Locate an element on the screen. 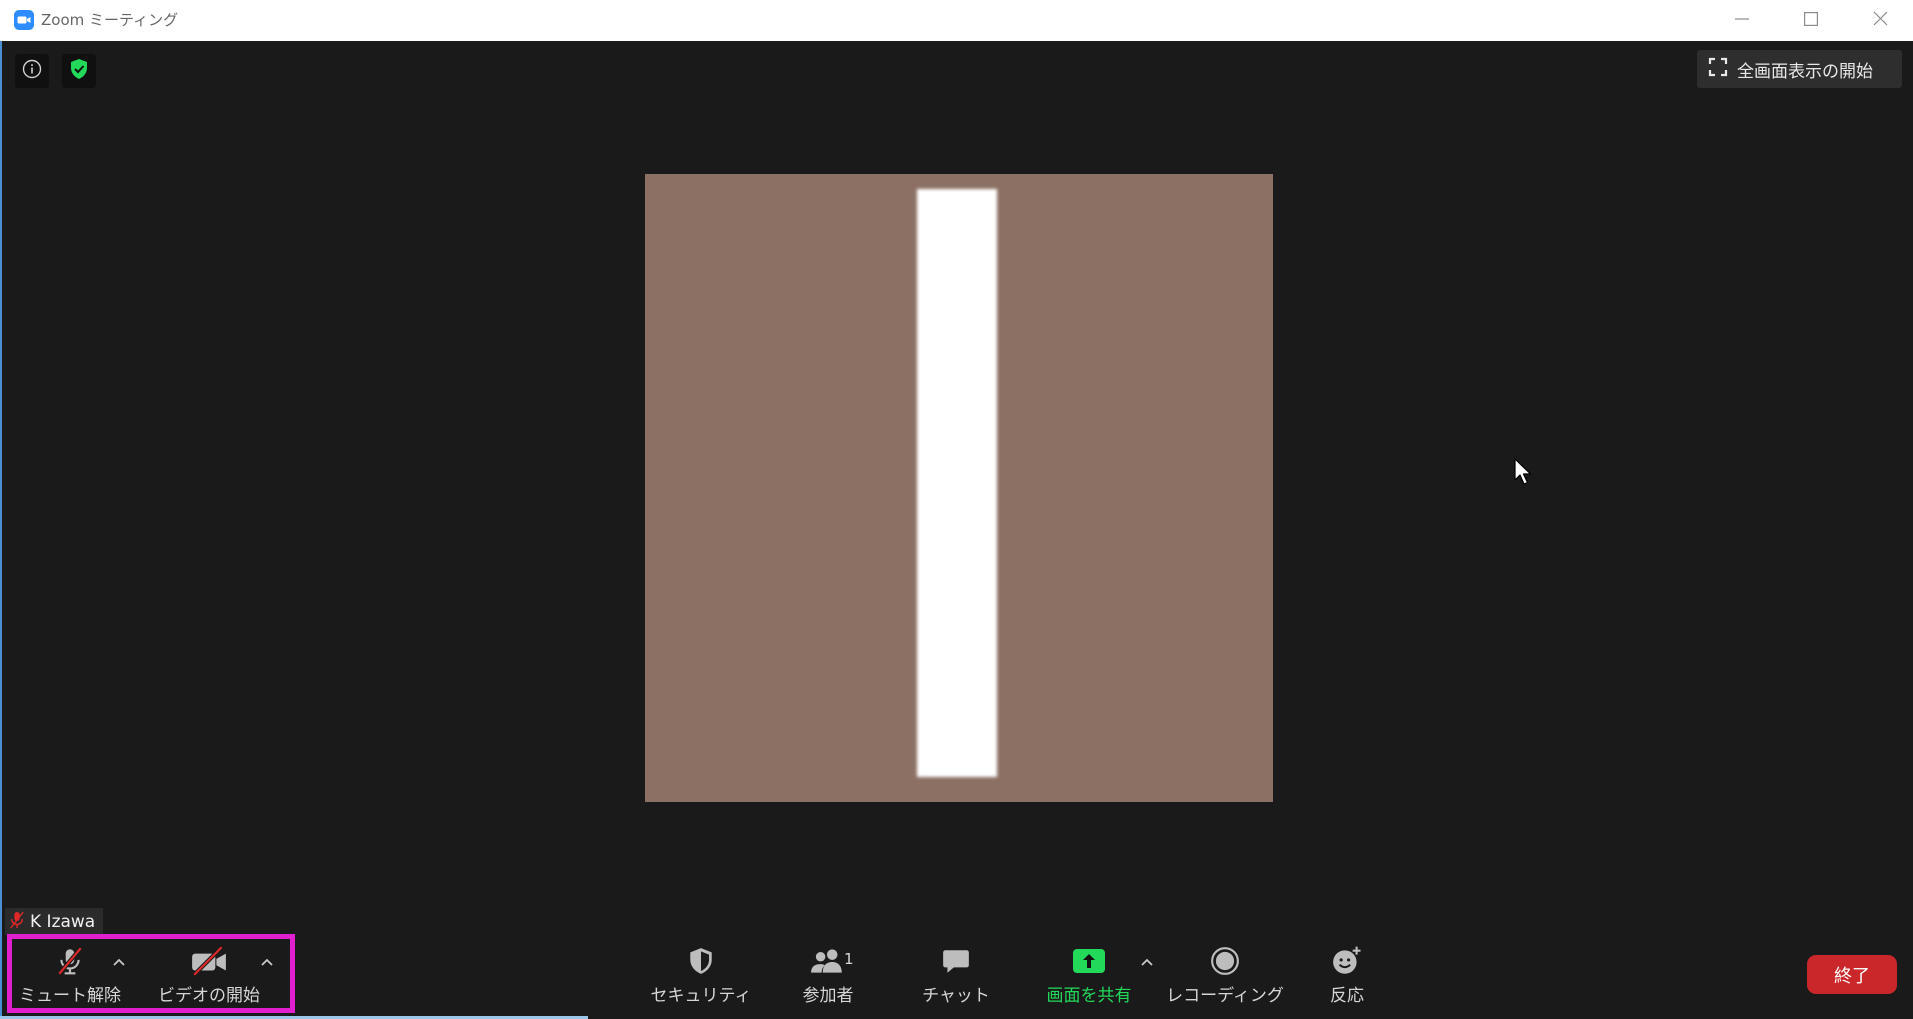  security-label: セキュリティ is located at coordinates (701, 996).